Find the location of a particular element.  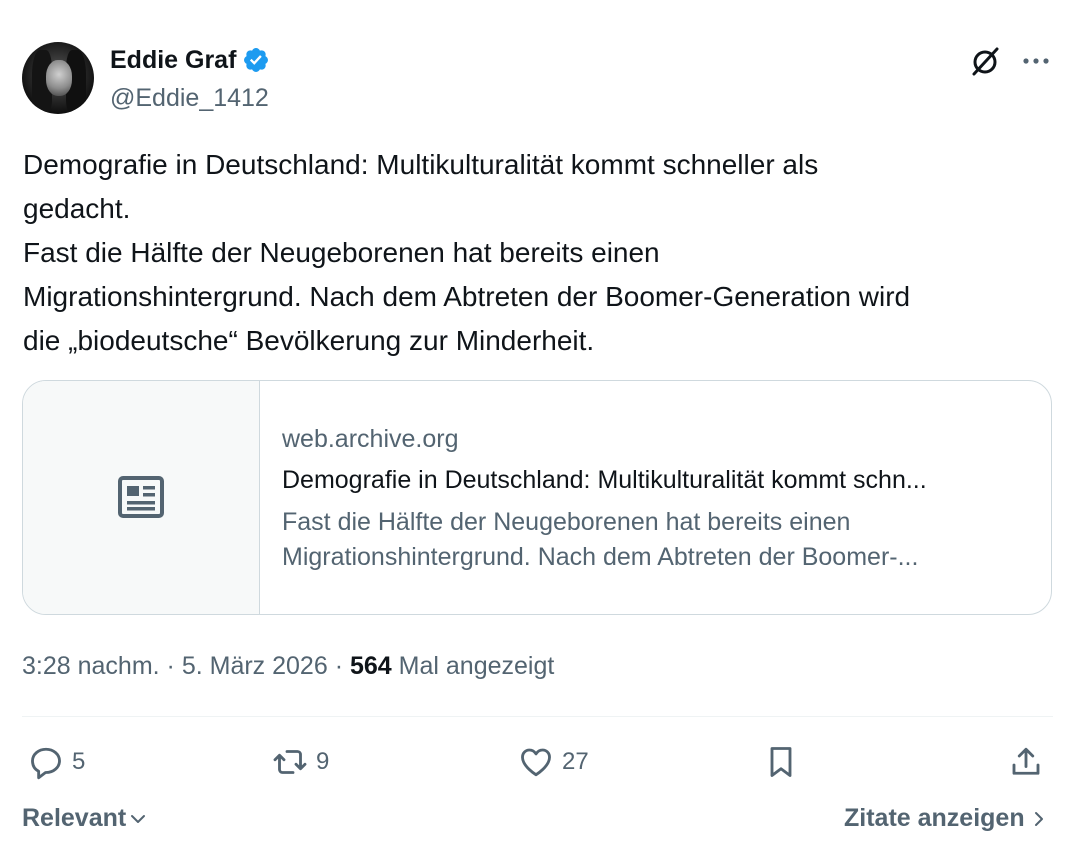

repost-icon is located at coordinates (290, 762).